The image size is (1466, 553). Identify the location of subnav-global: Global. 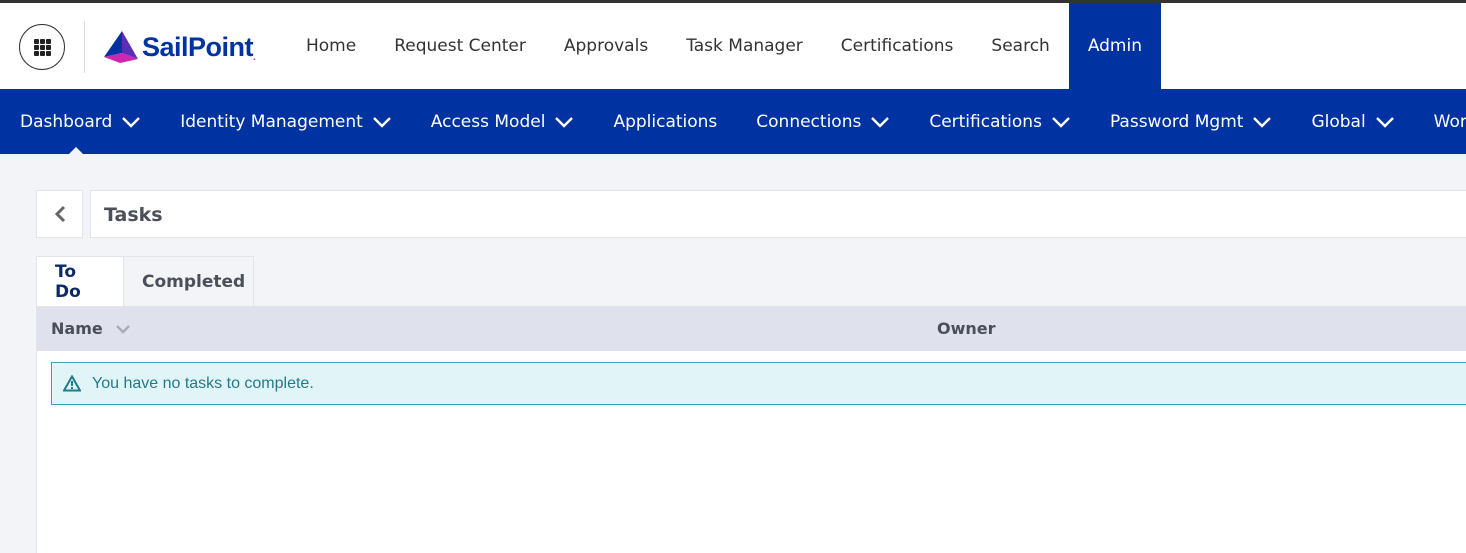
(1352, 121).